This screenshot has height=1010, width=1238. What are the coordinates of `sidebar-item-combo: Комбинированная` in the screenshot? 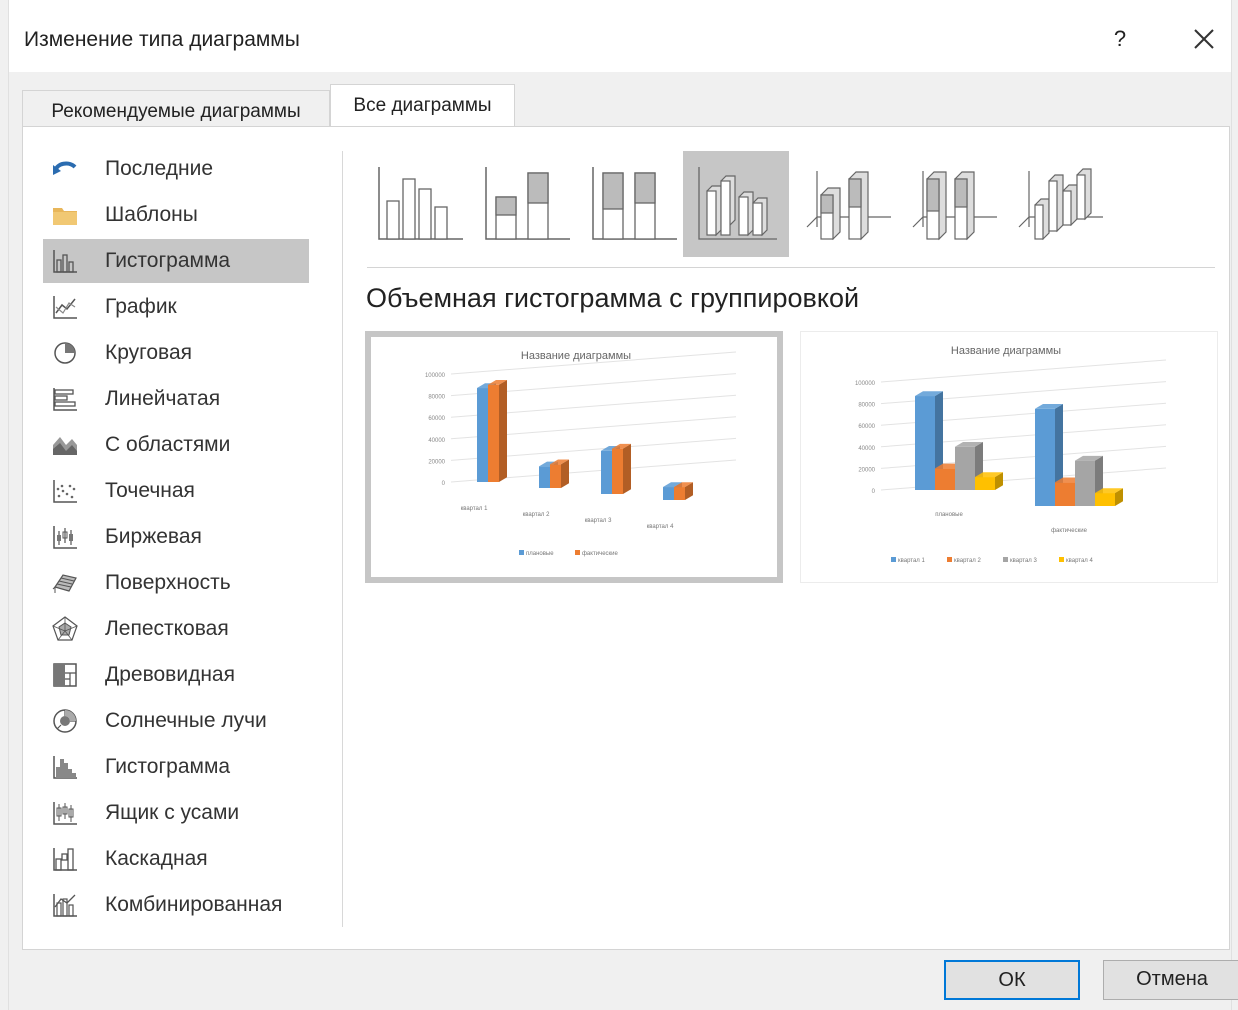 It's located at (176, 905).